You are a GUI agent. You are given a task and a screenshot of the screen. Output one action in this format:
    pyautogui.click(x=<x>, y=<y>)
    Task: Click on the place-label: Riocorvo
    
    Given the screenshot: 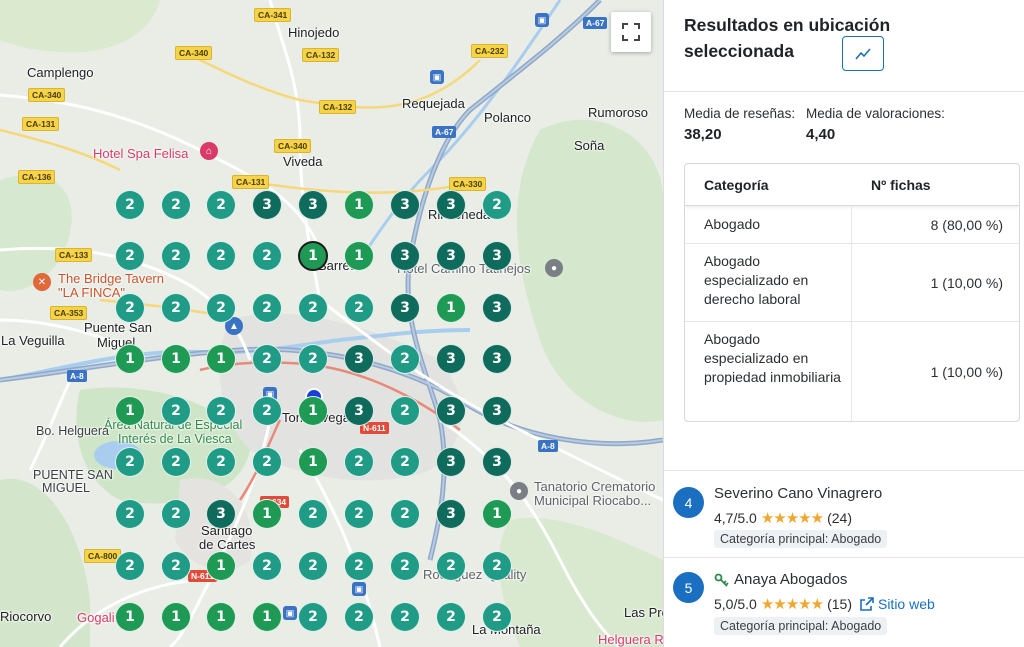 What is the action you would take?
    pyautogui.click(x=25, y=616)
    